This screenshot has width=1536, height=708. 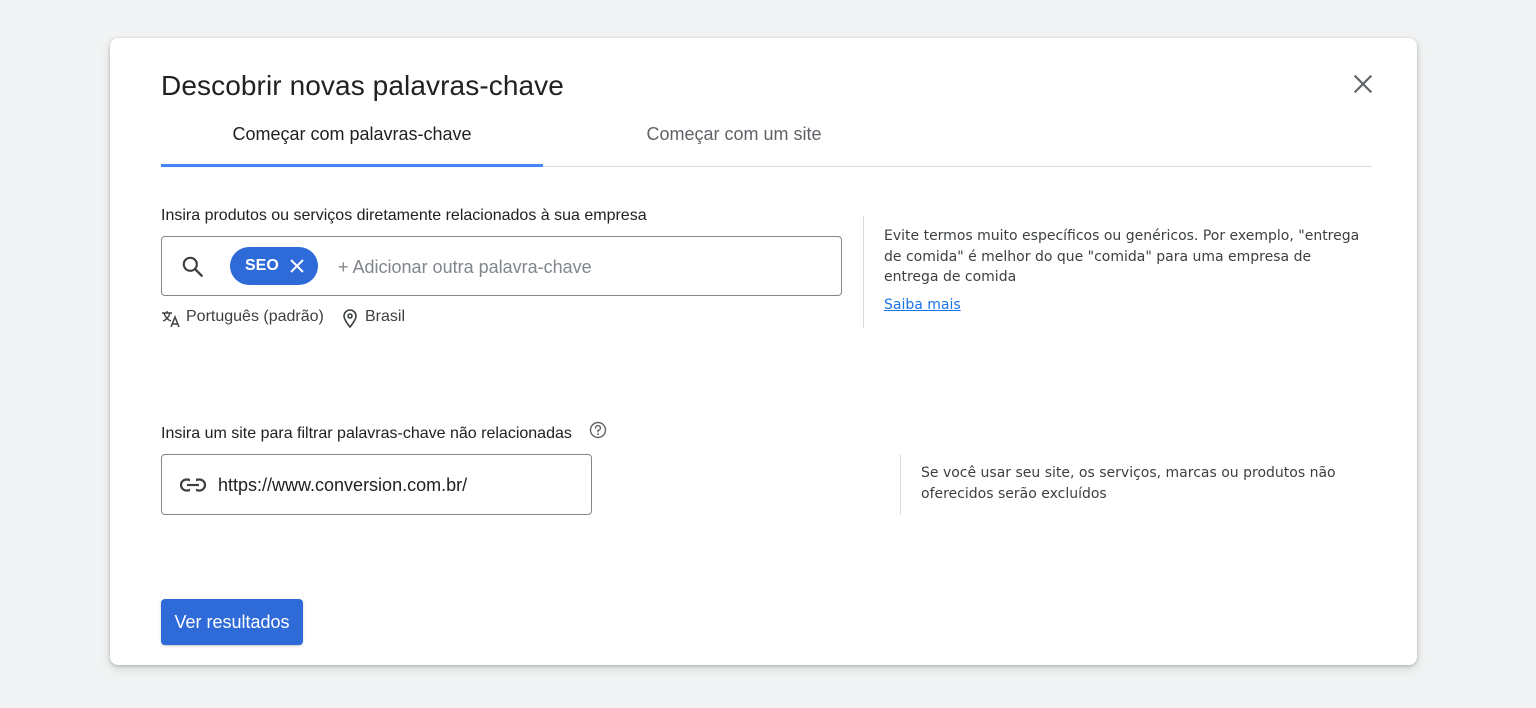 I want to click on location-label: Brasil, so click(x=385, y=316).